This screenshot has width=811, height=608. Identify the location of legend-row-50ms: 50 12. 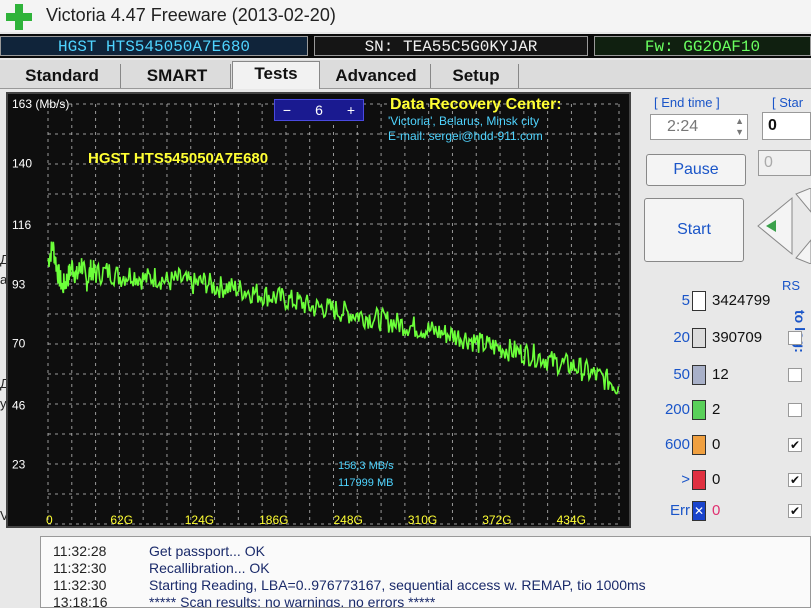
(725, 376).